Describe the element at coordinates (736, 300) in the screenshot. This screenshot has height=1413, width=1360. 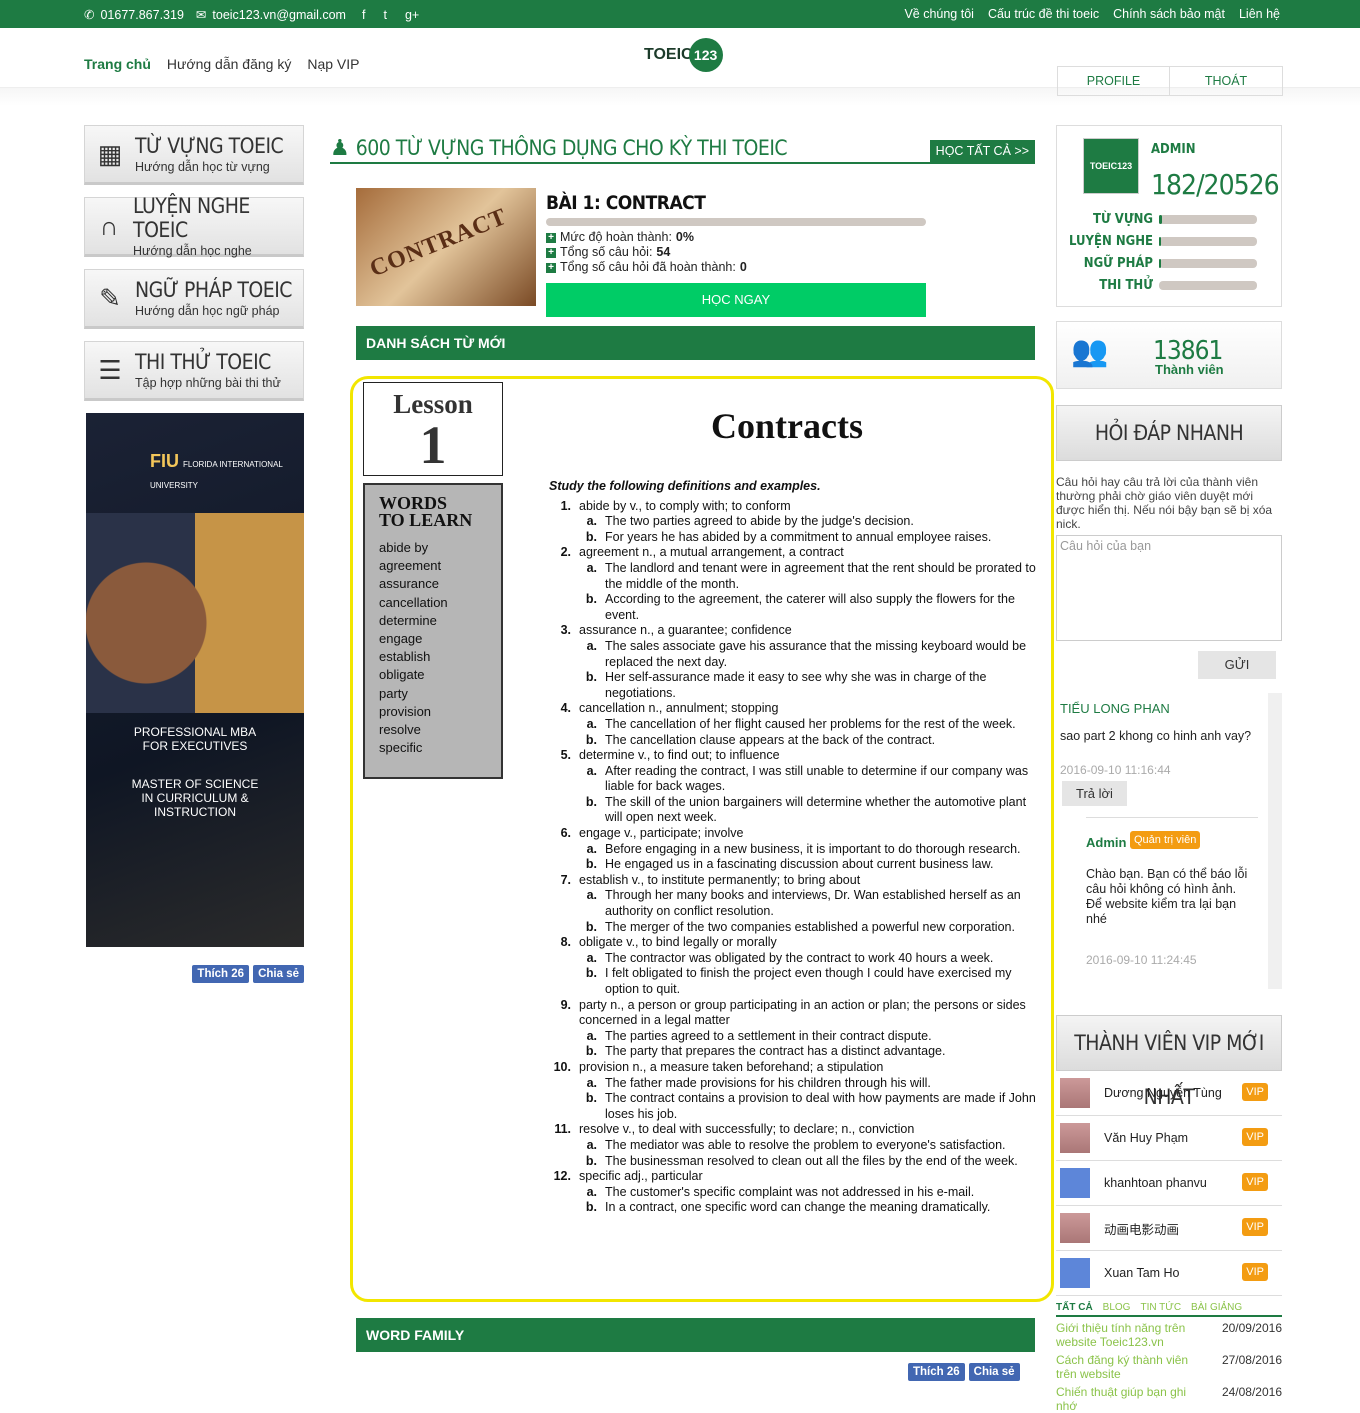
I see `study-now-button: HỌC NGAY` at that location.